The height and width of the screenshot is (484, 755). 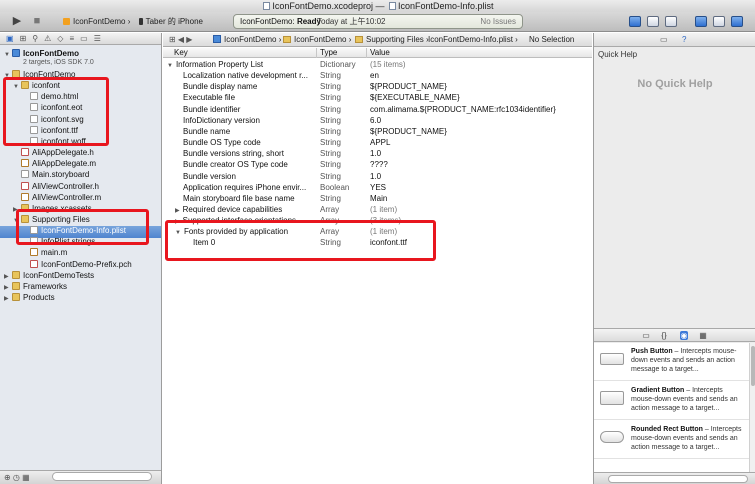 What do you see at coordinates (378, 53) in the screenshot?
I see `column-value-header: Value` at bounding box center [378, 53].